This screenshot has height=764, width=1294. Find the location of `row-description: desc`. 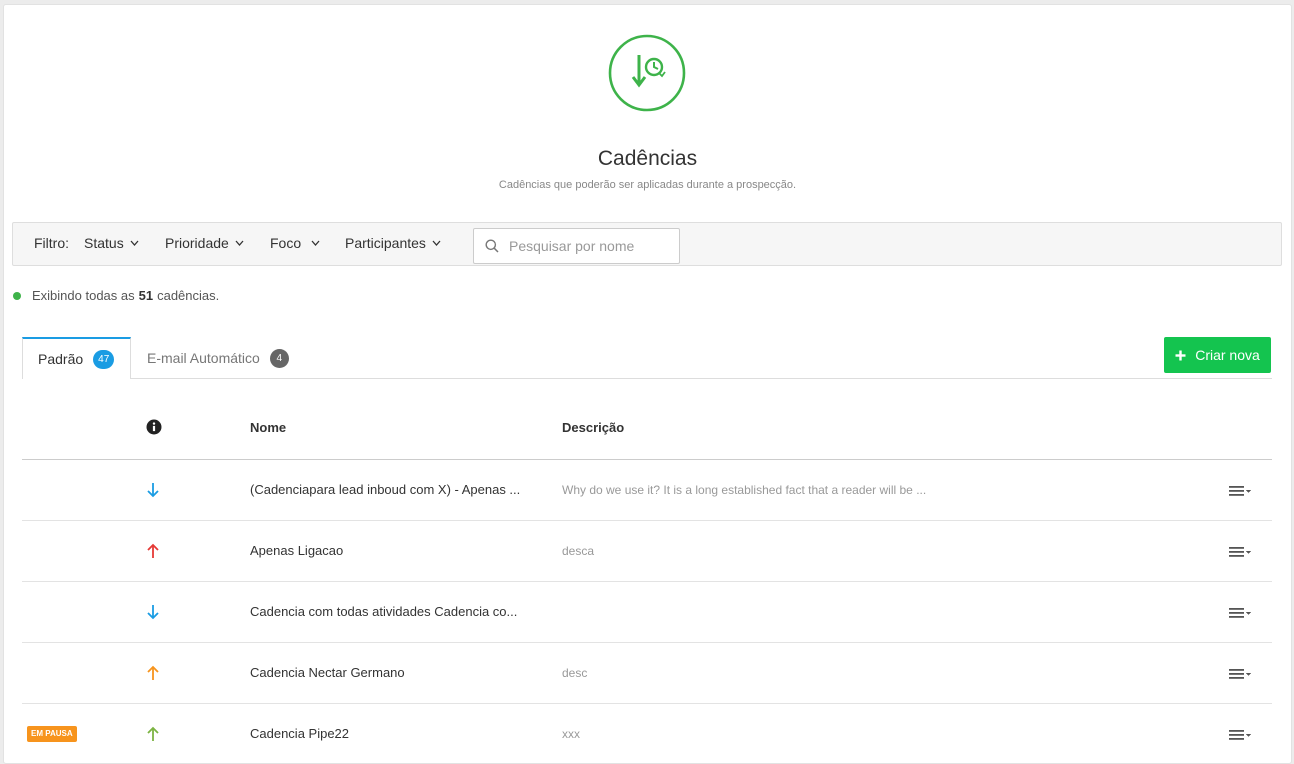

row-description: desc is located at coordinates (575, 673).